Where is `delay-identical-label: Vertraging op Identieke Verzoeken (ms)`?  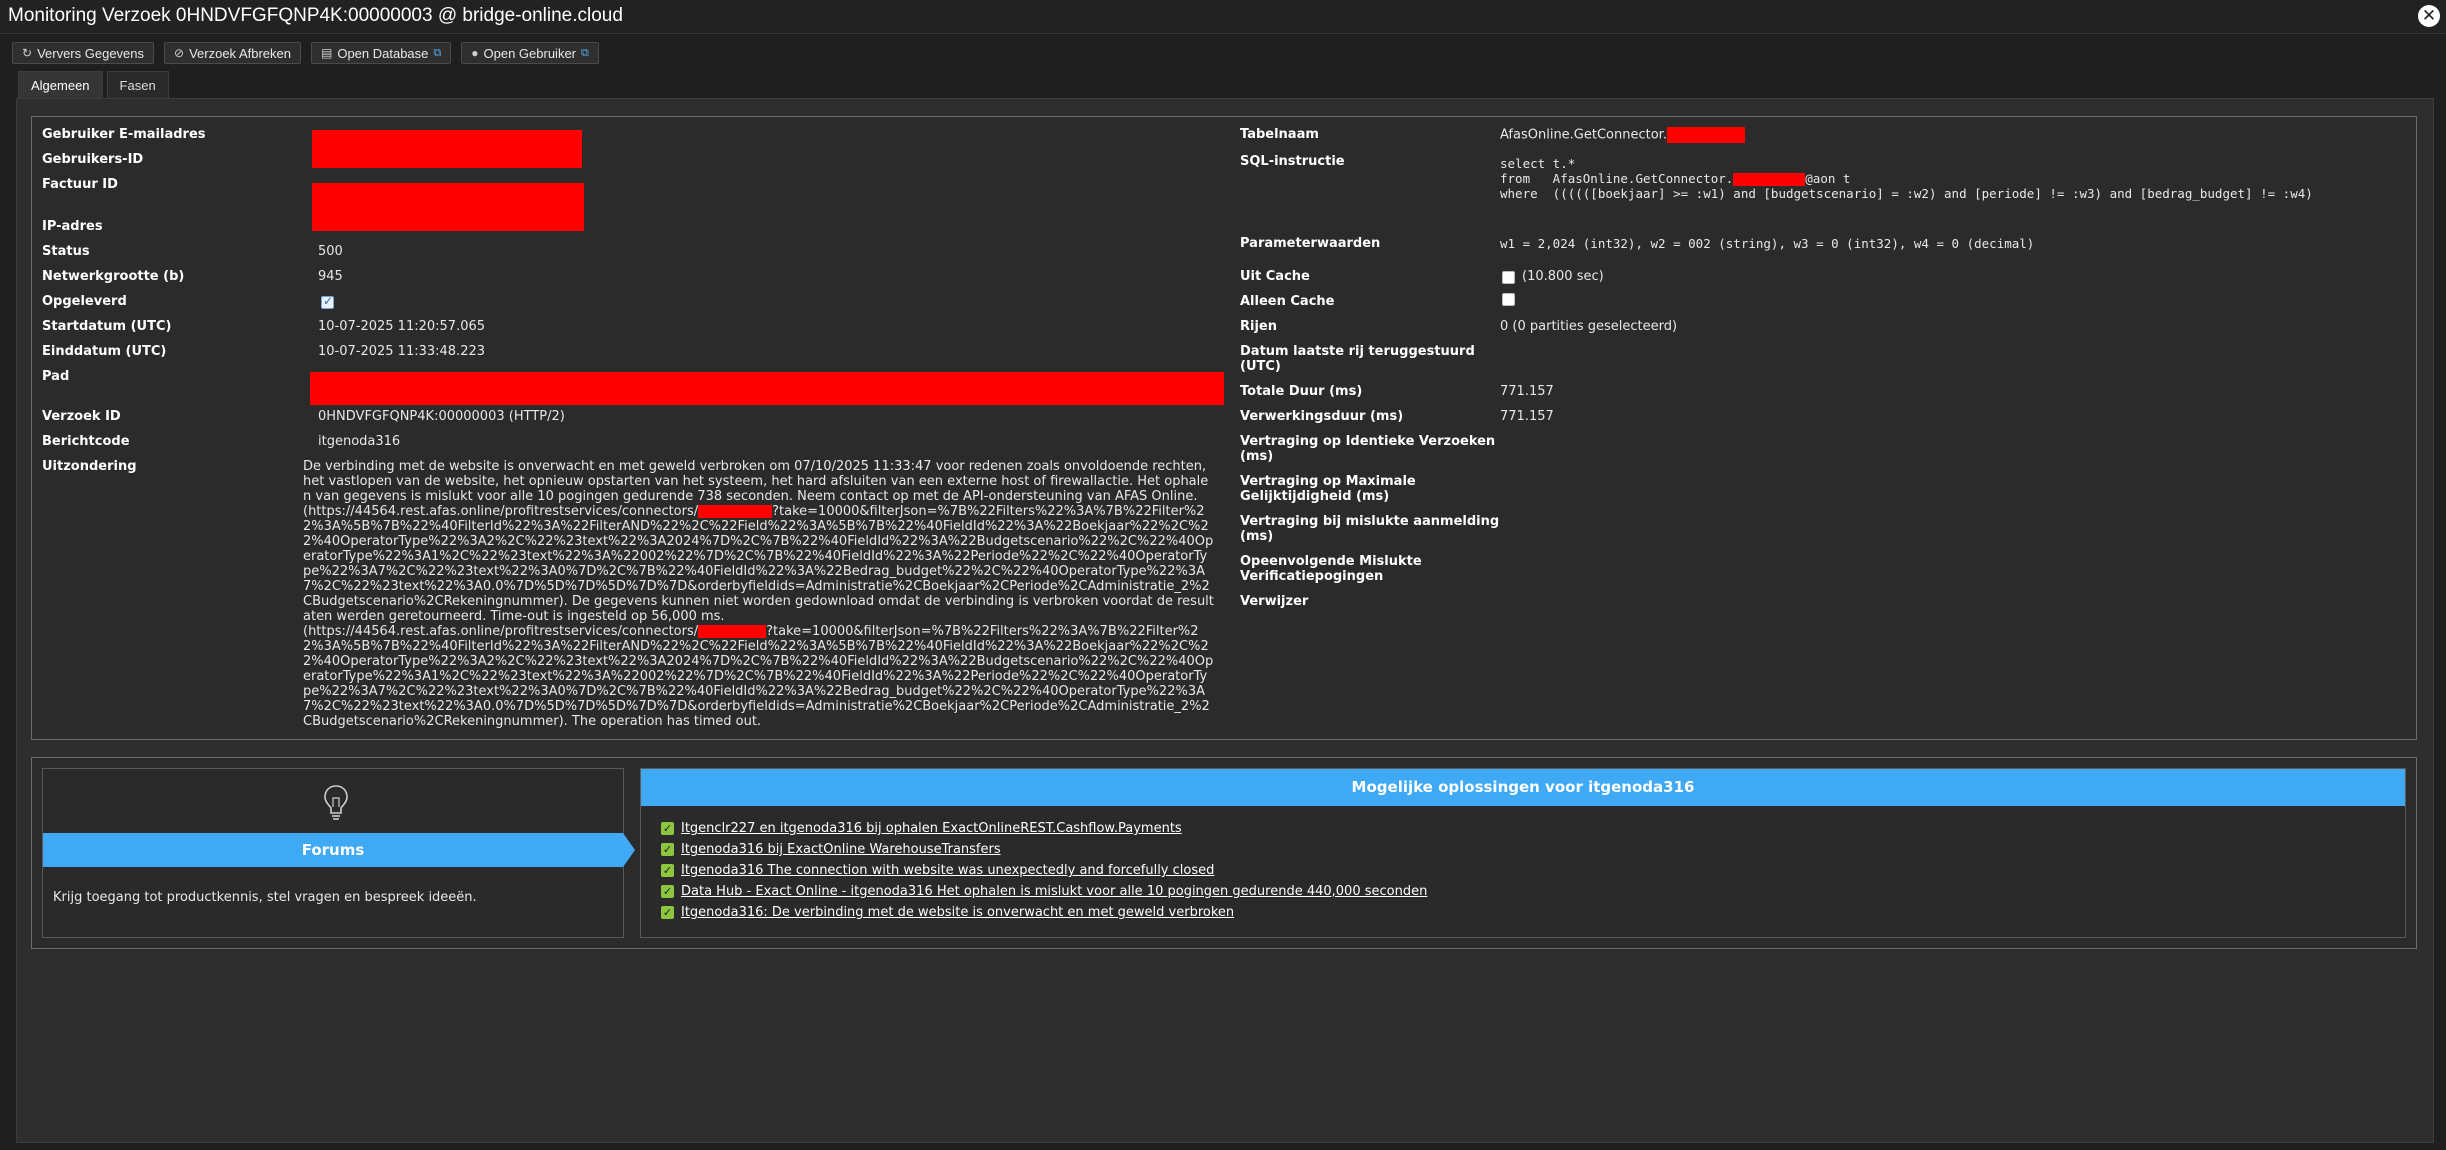
delay-identical-label: Vertraging op Identieke Verzoeken (ms) is located at coordinates (1367, 449).